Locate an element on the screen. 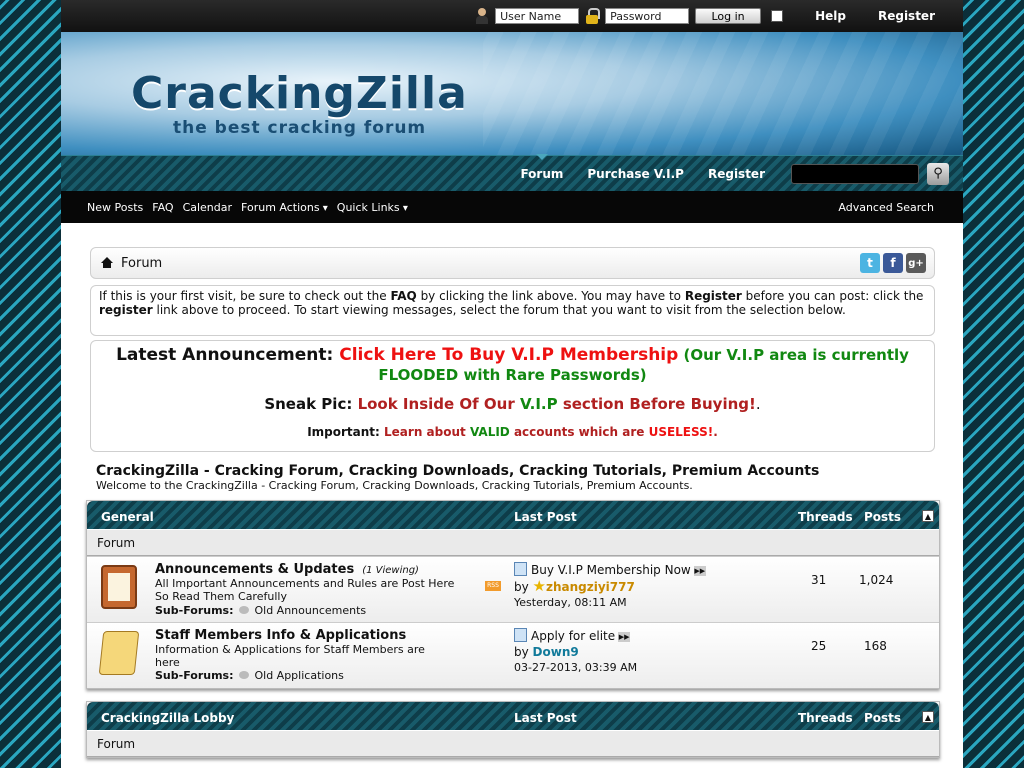 The width and height of the screenshot is (1024, 768). viewing-count: (1 Viewing) is located at coordinates (390, 570).